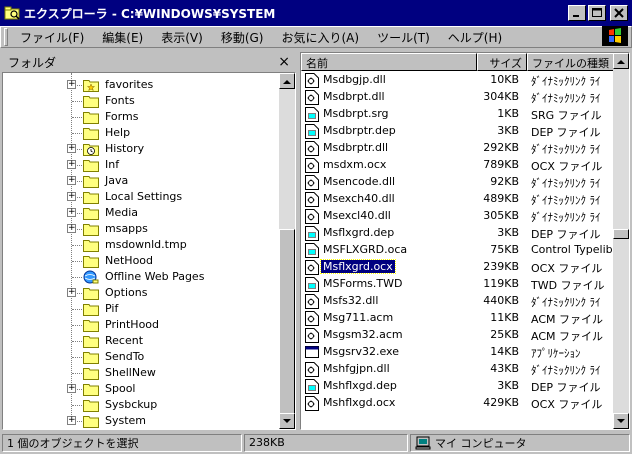 This screenshot has width=632, height=454. Describe the element at coordinates (141, 117) in the screenshot. I see `folder-tree-item: Forms` at that location.